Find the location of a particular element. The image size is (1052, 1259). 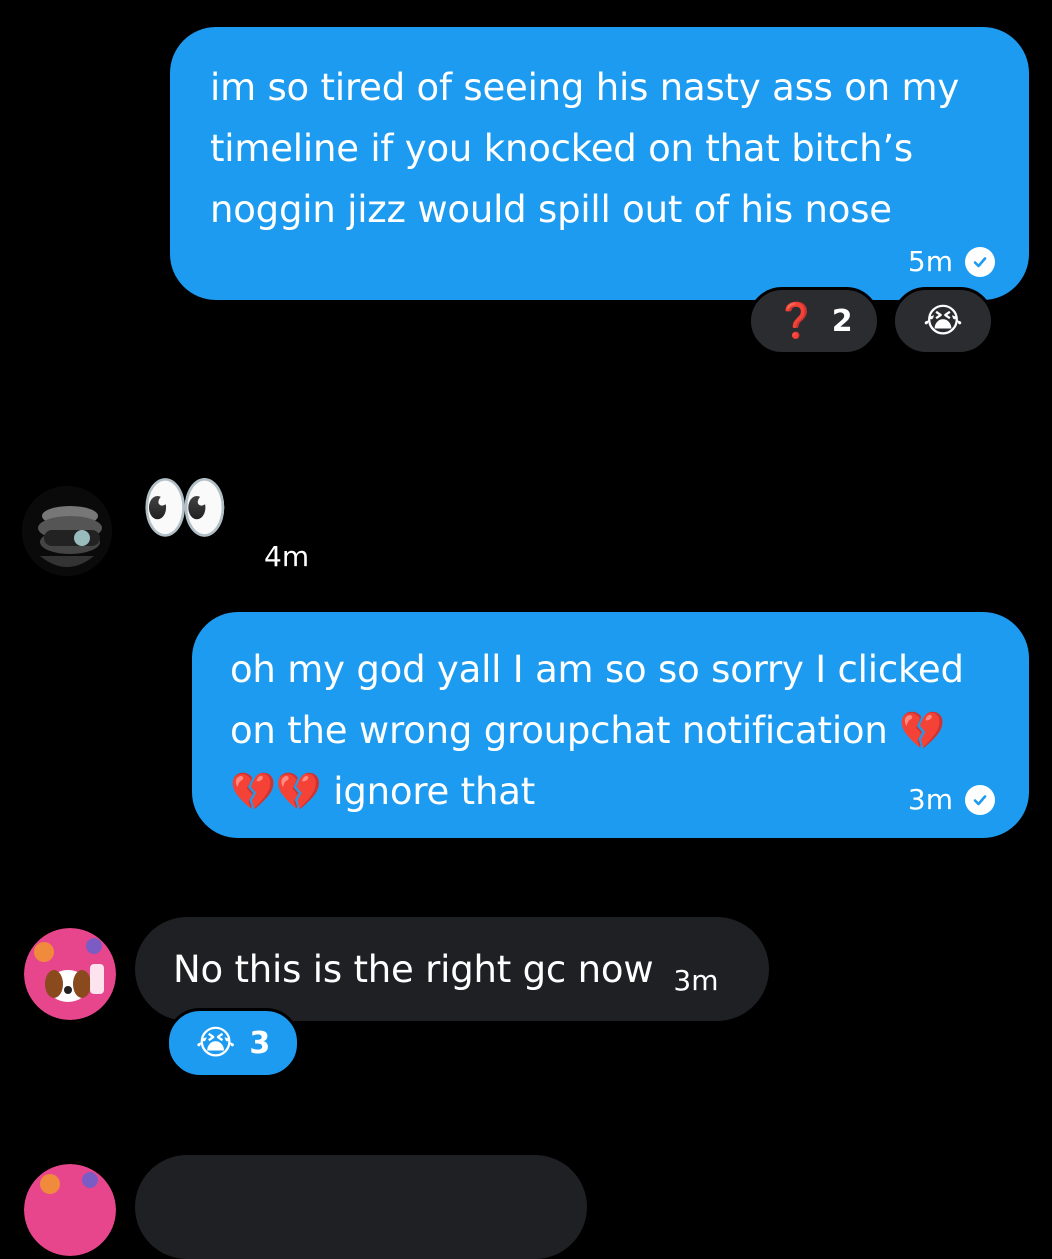

reaction-count: 3 is located at coordinates (260, 1043).